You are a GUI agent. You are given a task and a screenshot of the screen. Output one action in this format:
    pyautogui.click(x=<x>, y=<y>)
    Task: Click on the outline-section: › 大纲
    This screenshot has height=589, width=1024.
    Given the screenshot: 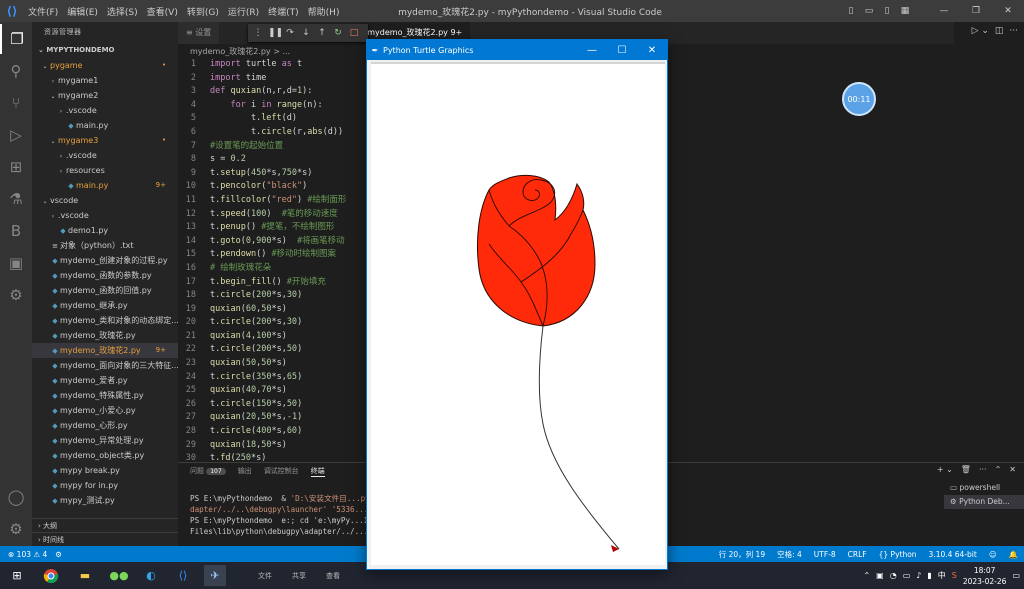 What is the action you would take?
    pyautogui.click(x=105, y=525)
    